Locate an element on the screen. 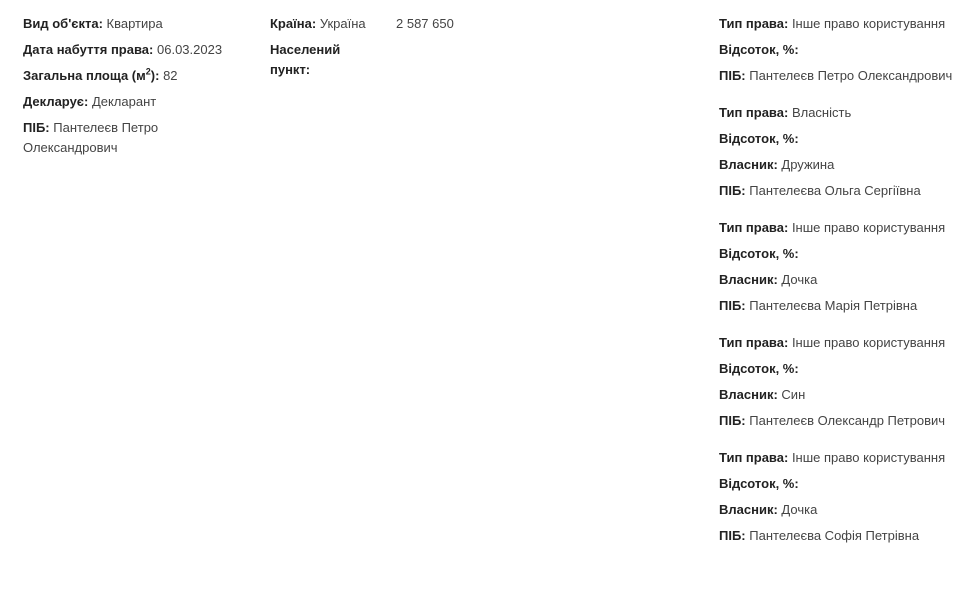 The image size is (977, 599). declarant-label: Декларує: is located at coordinates (56, 101).